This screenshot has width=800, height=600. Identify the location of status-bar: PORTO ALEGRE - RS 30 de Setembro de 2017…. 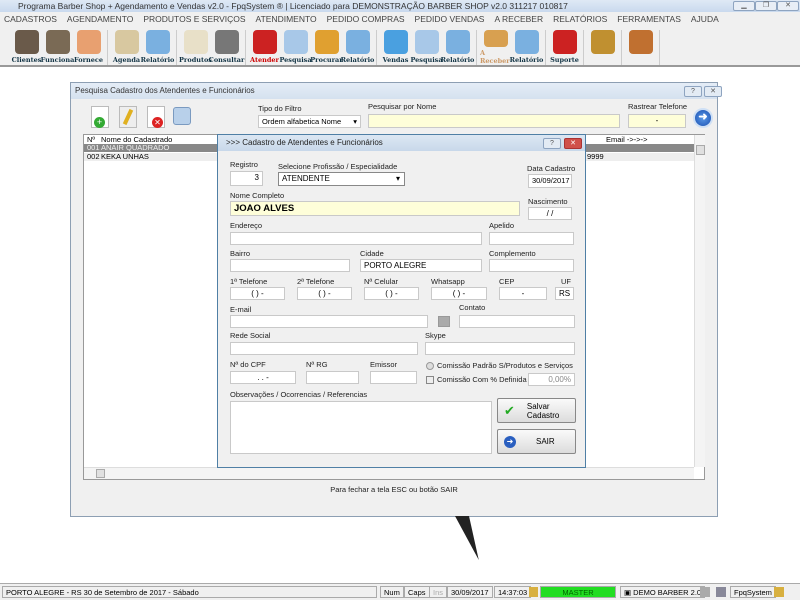
(400, 591).